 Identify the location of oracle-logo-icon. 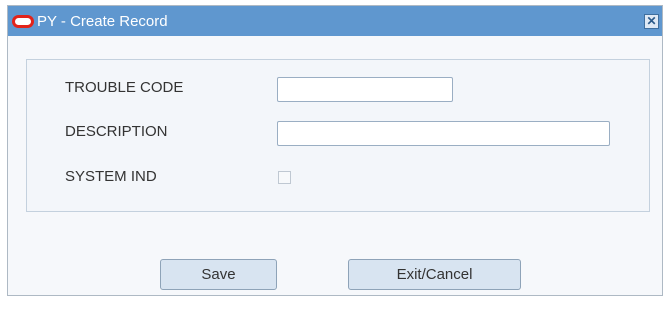
(23, 21).